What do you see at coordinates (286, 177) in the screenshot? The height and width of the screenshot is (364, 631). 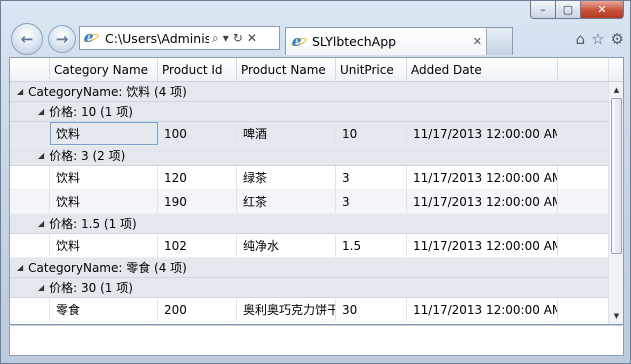 I see `cell-product-name: 绿茶` at bounding box center [286, 177].